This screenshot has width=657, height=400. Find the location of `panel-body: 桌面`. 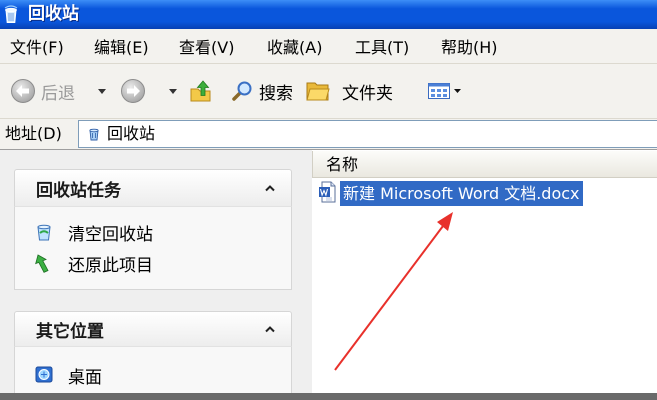

panel-body: 桌面 is located at coordinates (153, 369).